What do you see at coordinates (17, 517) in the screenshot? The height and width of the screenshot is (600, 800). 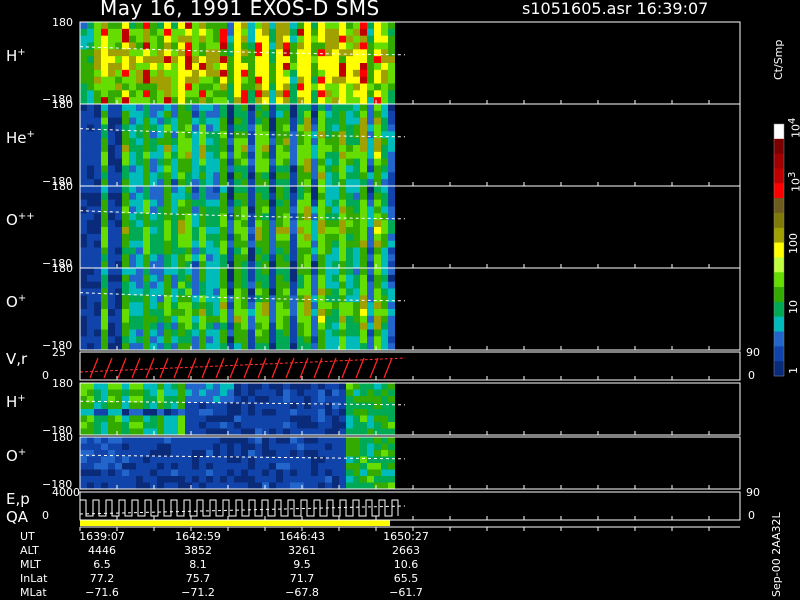 I see `qa-label: QA` at bounding box center [17, 517].